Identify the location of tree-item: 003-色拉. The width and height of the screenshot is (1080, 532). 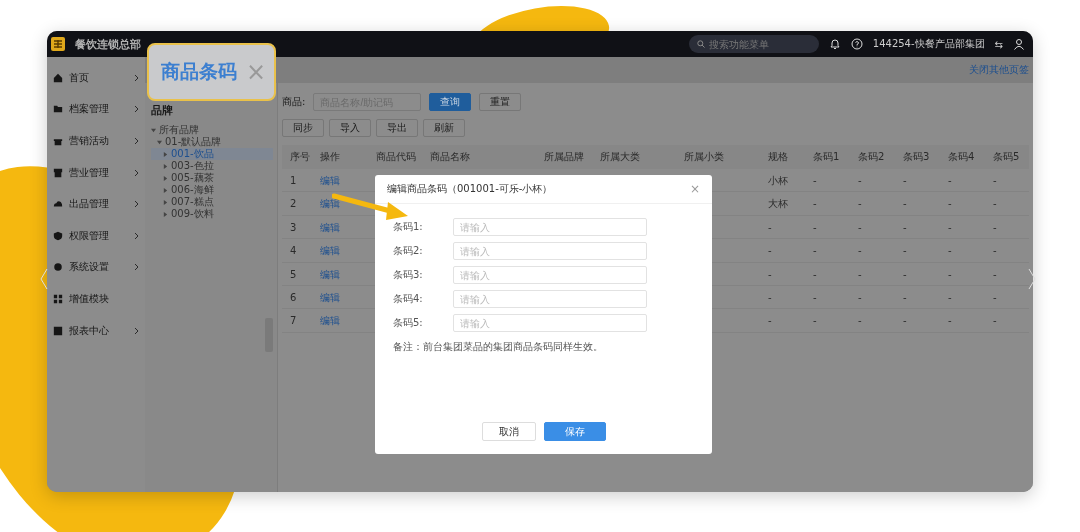
(212, 166).